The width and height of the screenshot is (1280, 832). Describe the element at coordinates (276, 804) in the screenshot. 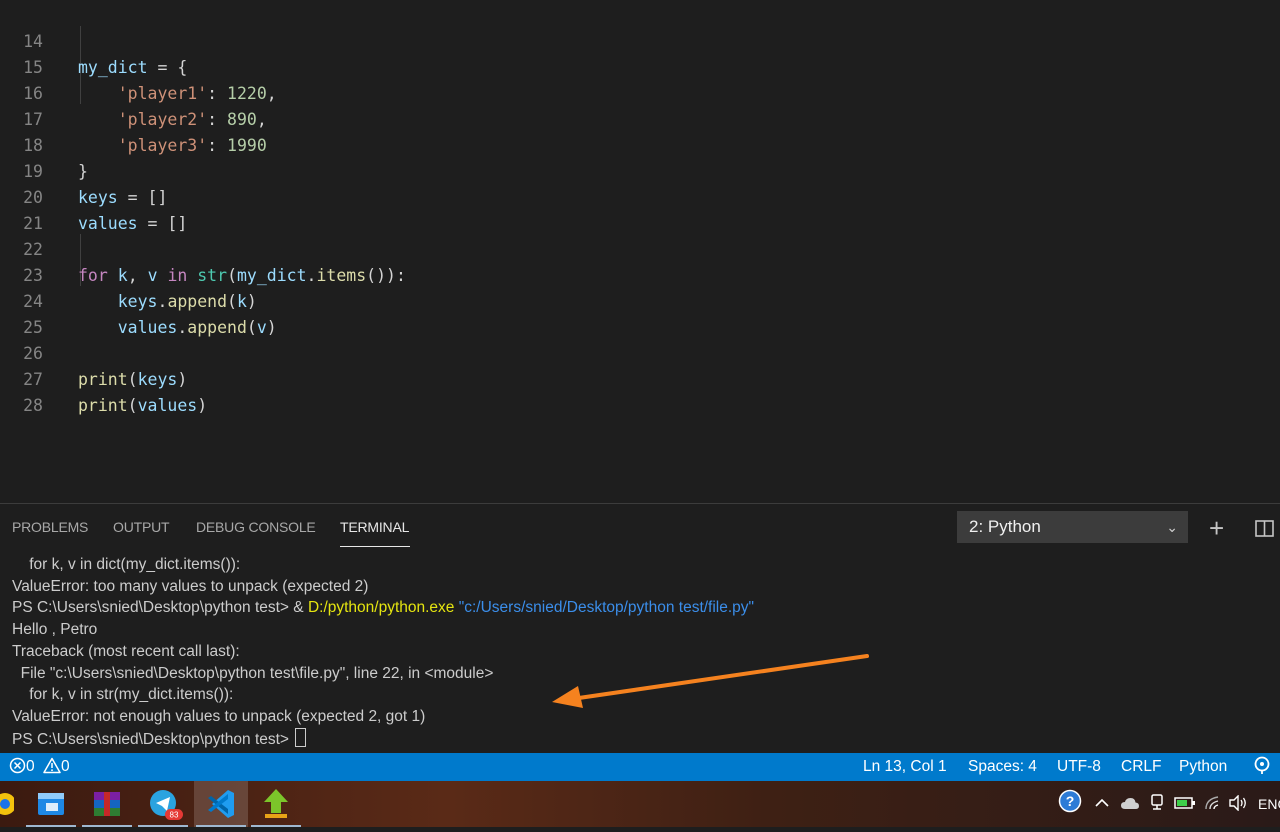

I see `green-arrow-app-icon` at that location.